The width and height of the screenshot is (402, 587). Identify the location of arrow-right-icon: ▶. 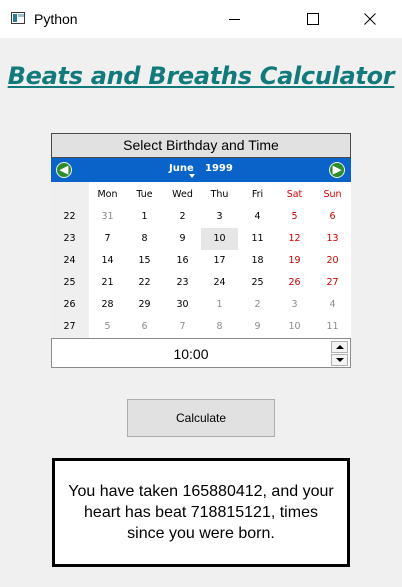
(337, 170).